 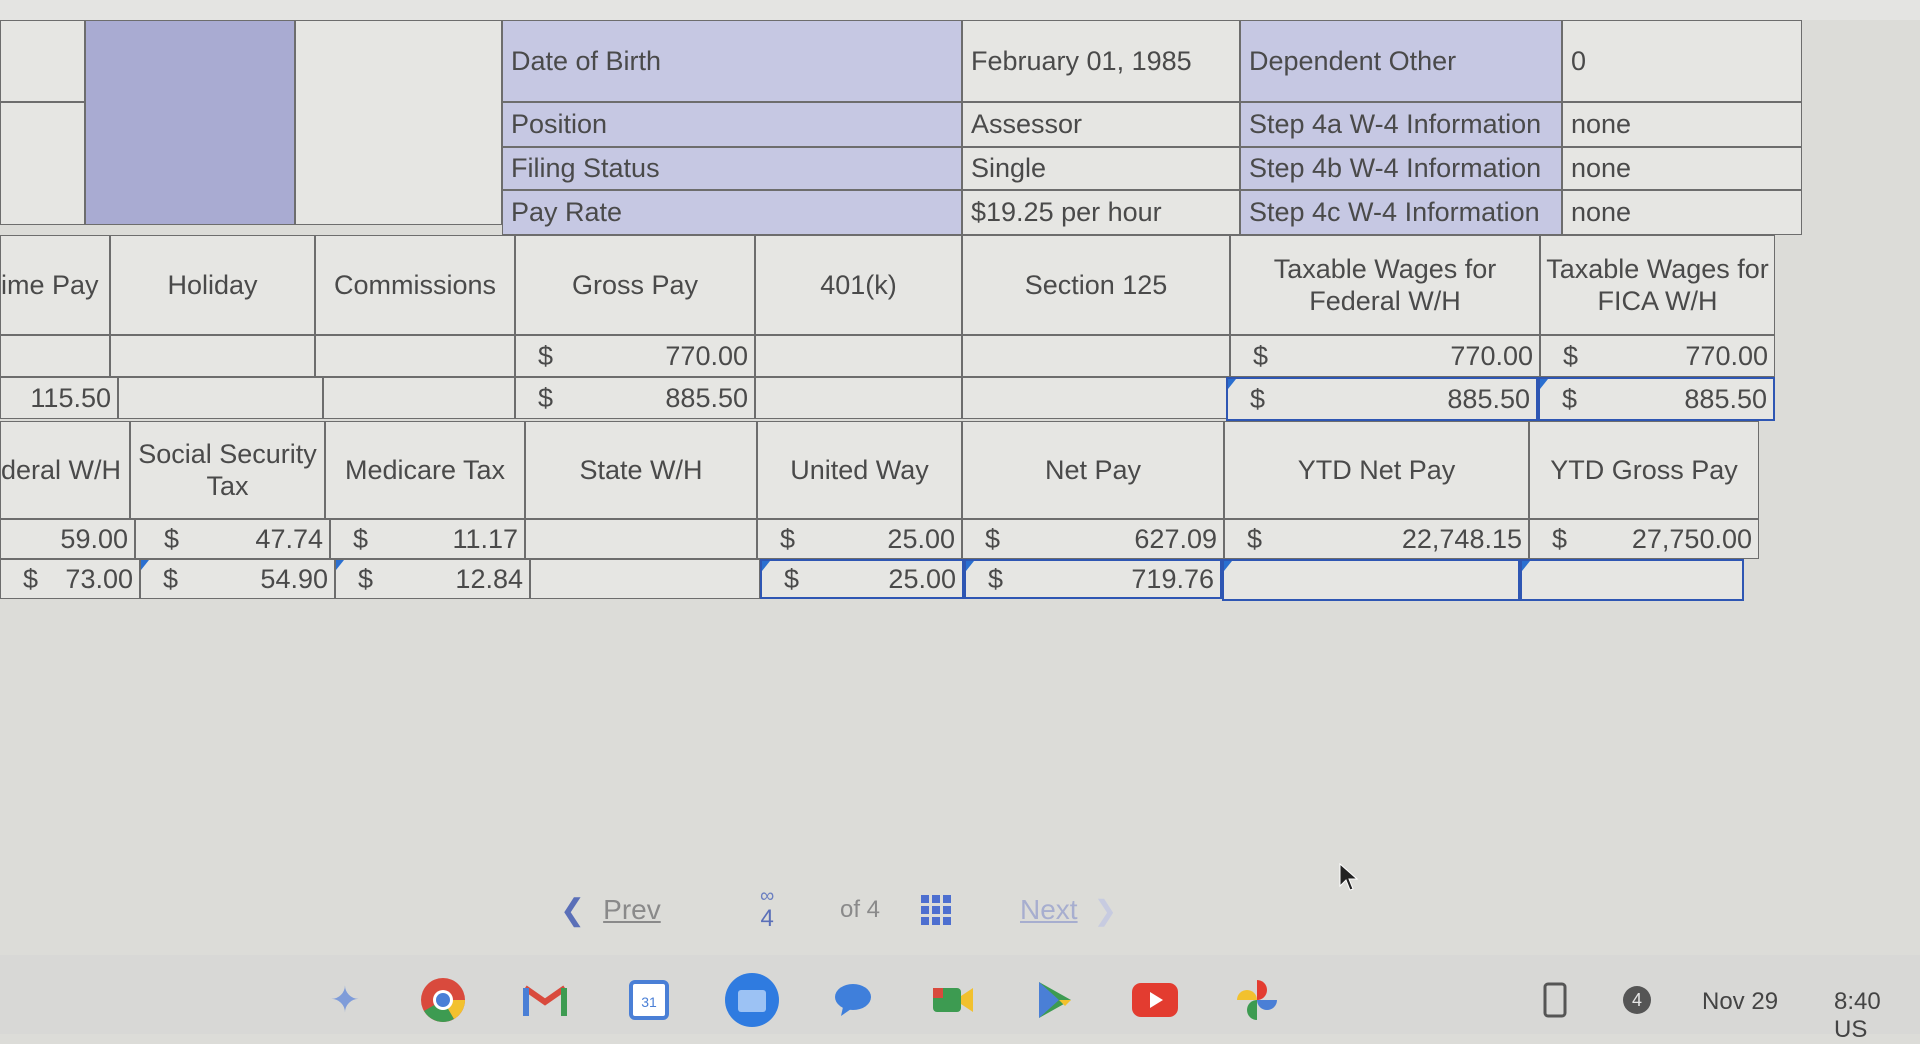 I want to click on cell-federal-wh-r3: 59.00, so click(x=67, y=539).